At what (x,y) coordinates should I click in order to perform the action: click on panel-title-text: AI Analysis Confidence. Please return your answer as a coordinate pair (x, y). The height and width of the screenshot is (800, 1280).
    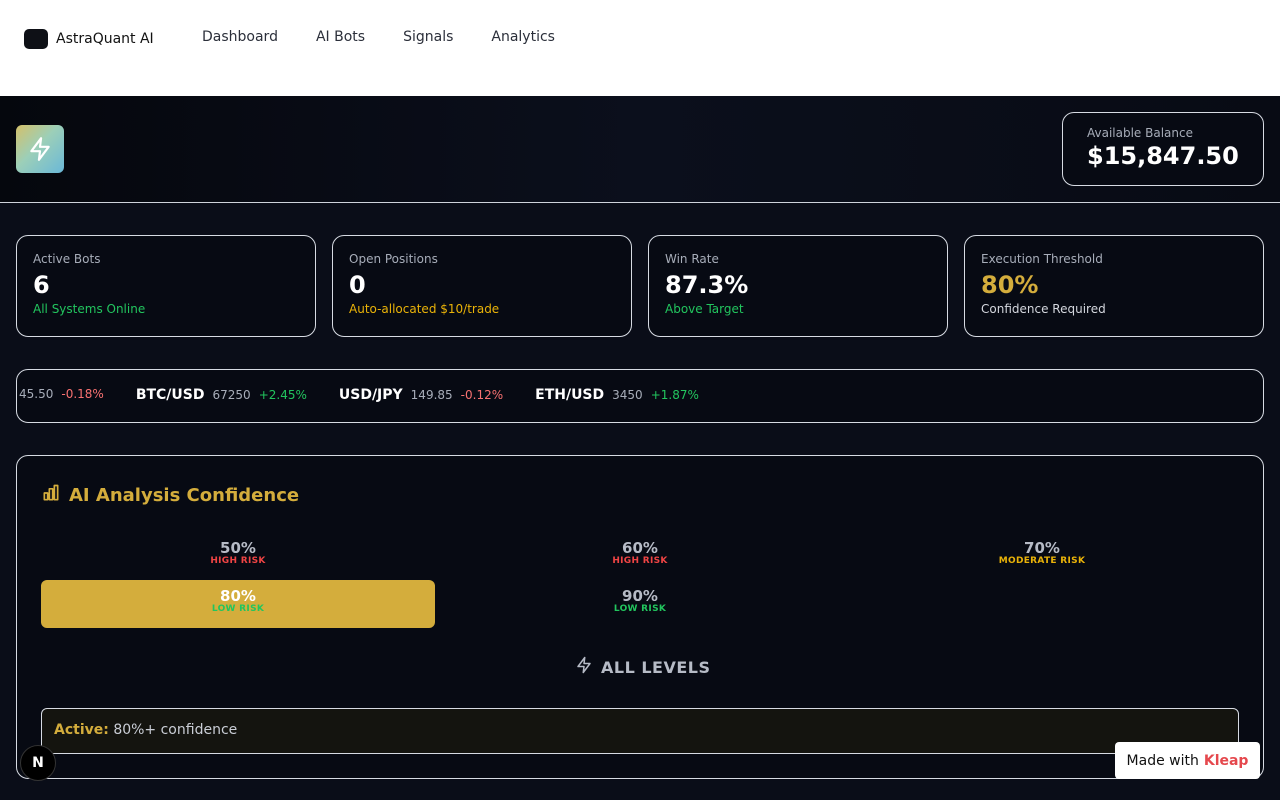
    Looking at the image, I should click on (184, 495).